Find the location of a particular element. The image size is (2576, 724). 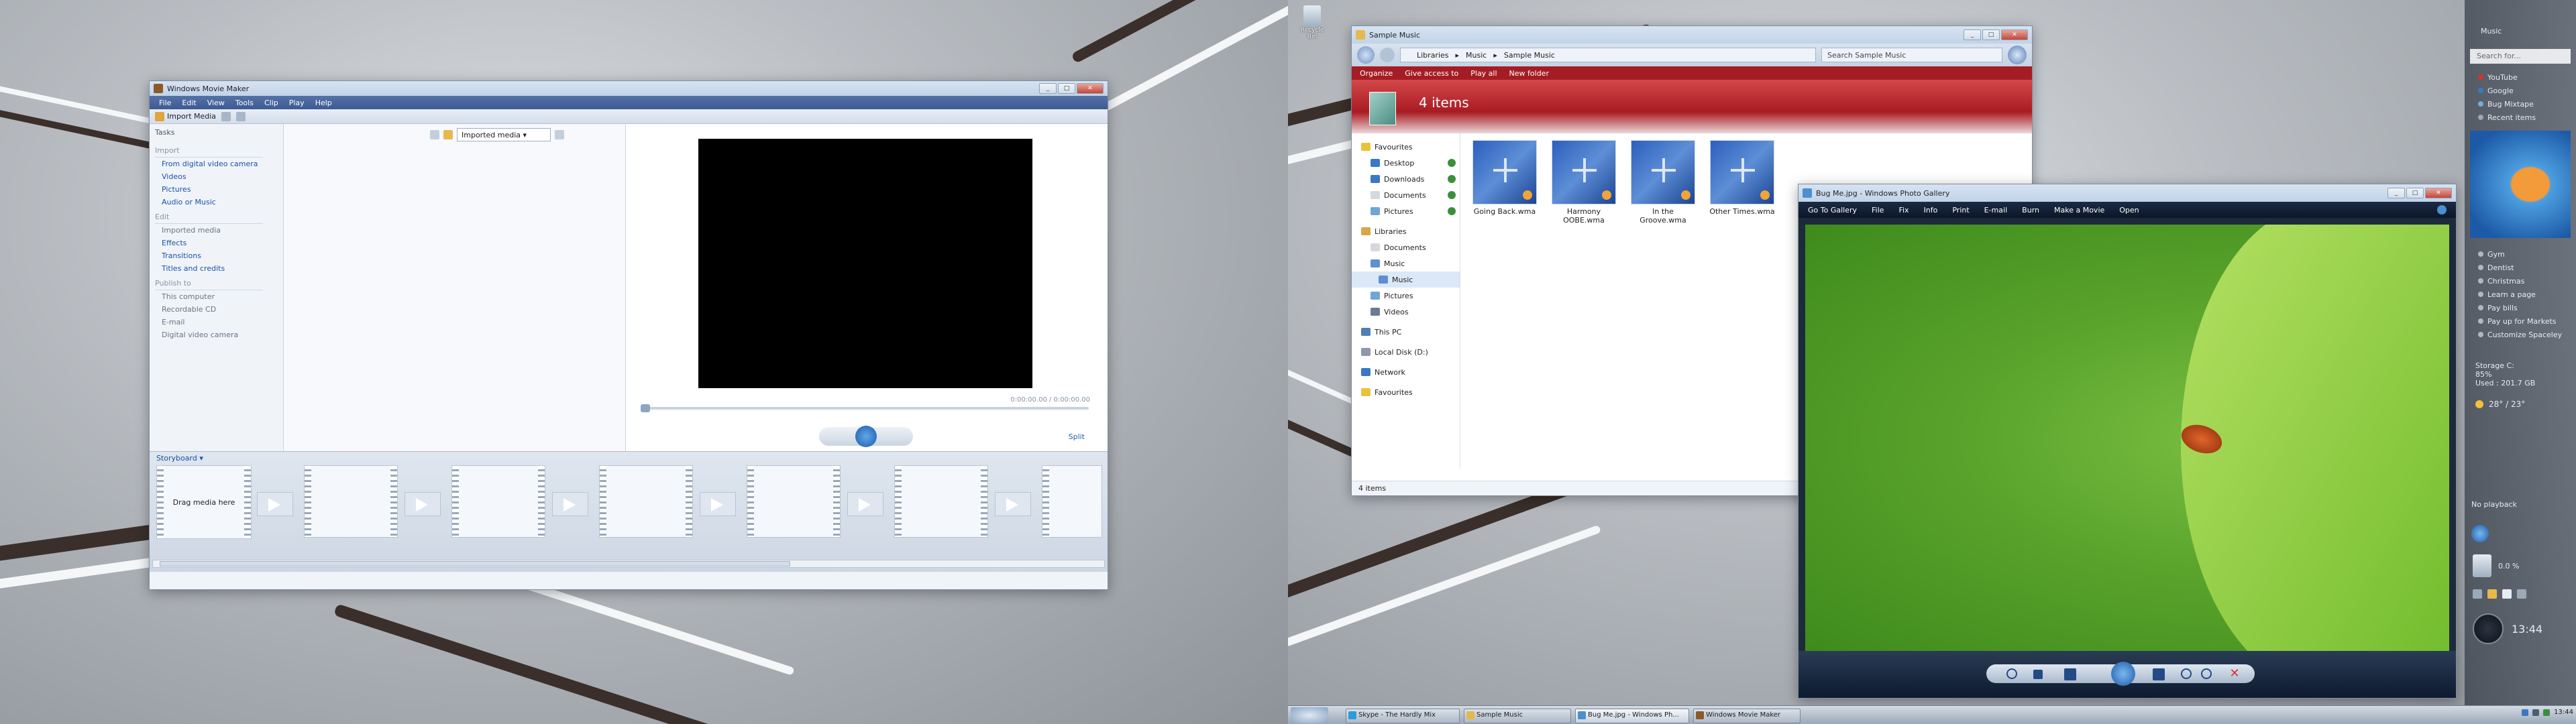

info-button: Info is located at coordinates (1931, 210).